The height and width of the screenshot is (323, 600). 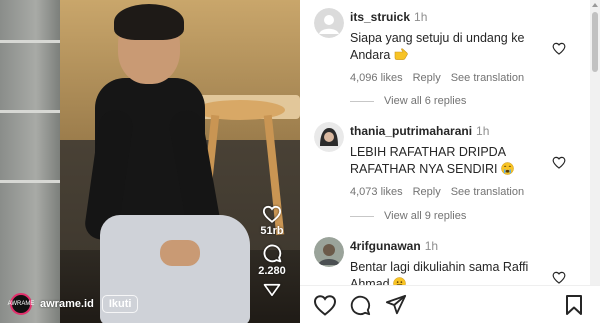 What do you see at coordinates (376, 192) in the screenshot?
I see `comment-likes: 4,073 likes` at bounding box center [376, 192].